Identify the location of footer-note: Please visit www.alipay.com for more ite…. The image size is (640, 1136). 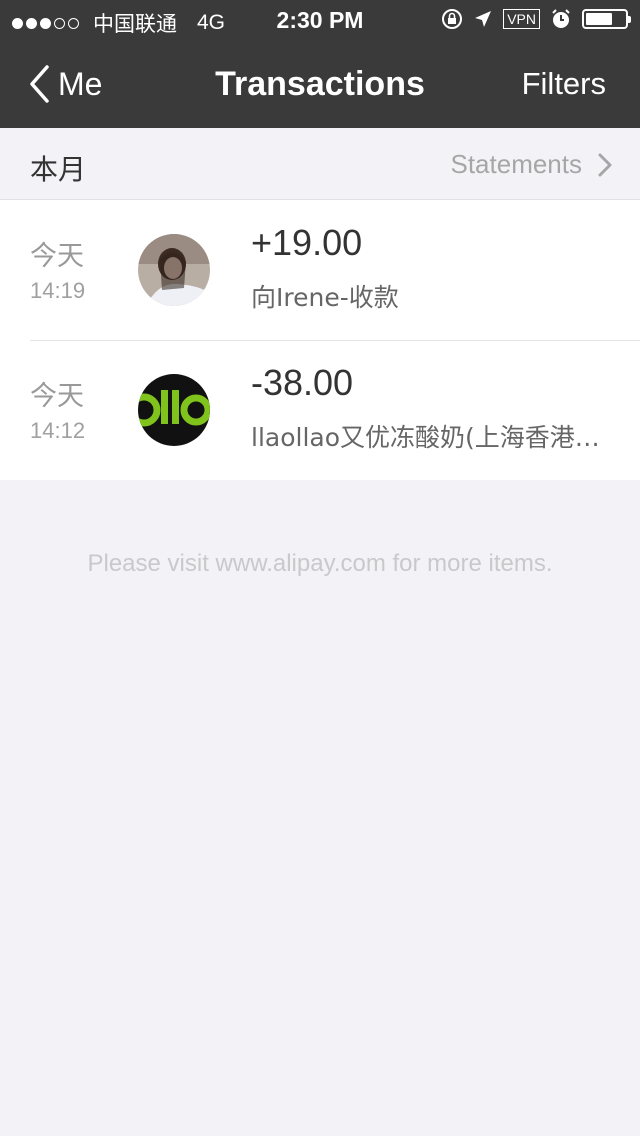
(320, 563).